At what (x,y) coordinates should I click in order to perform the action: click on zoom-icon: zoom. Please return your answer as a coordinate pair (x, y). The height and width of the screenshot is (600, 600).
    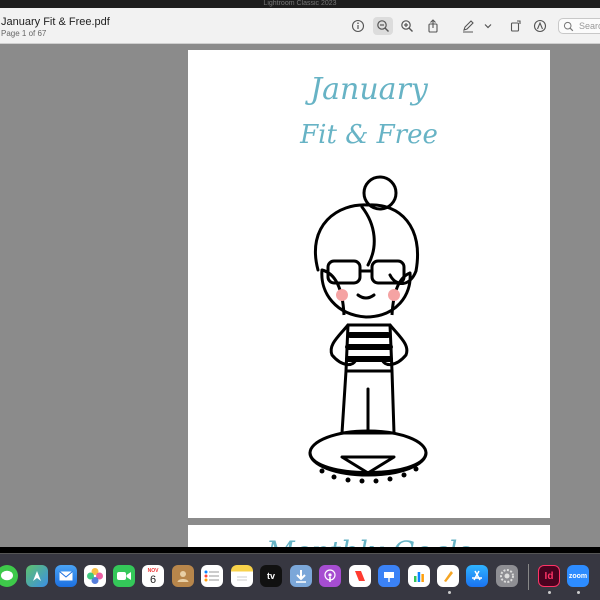
    Looking at the image, I should click on (578, 576).